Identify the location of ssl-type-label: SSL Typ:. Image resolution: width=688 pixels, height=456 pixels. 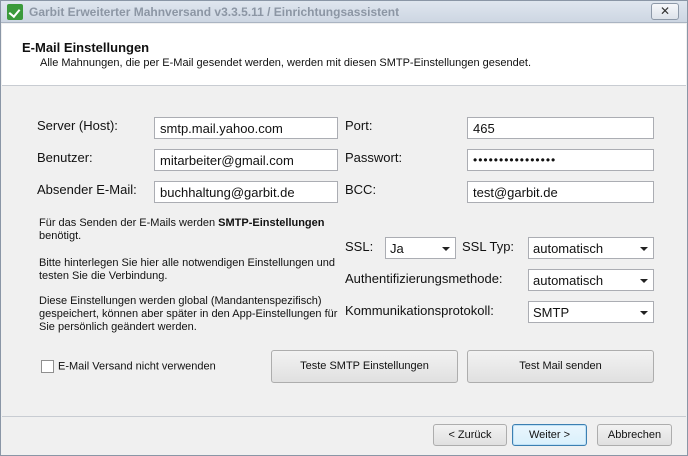
(488, 246).